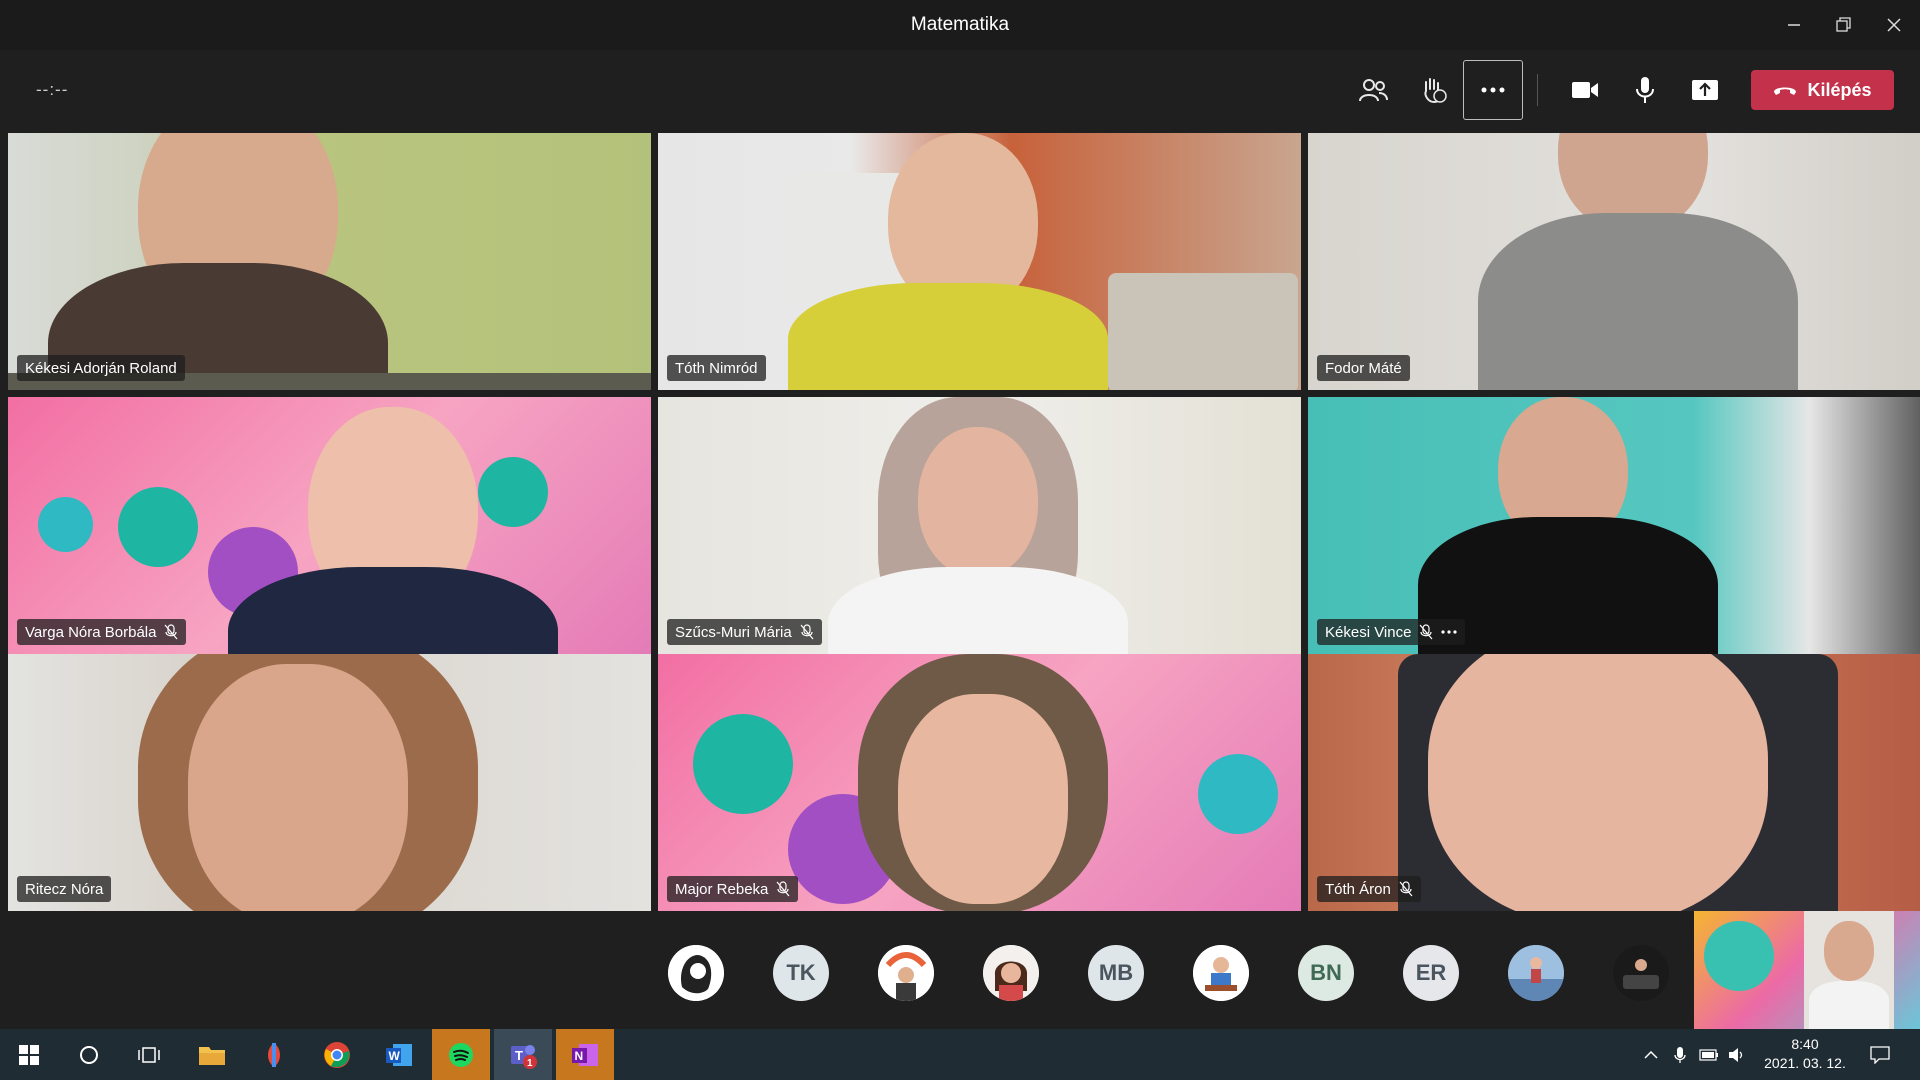 This screenshot has width=1920, height=1080. I want to click on participant-name-tag: Kékesi Vince, so click(1391, 632).